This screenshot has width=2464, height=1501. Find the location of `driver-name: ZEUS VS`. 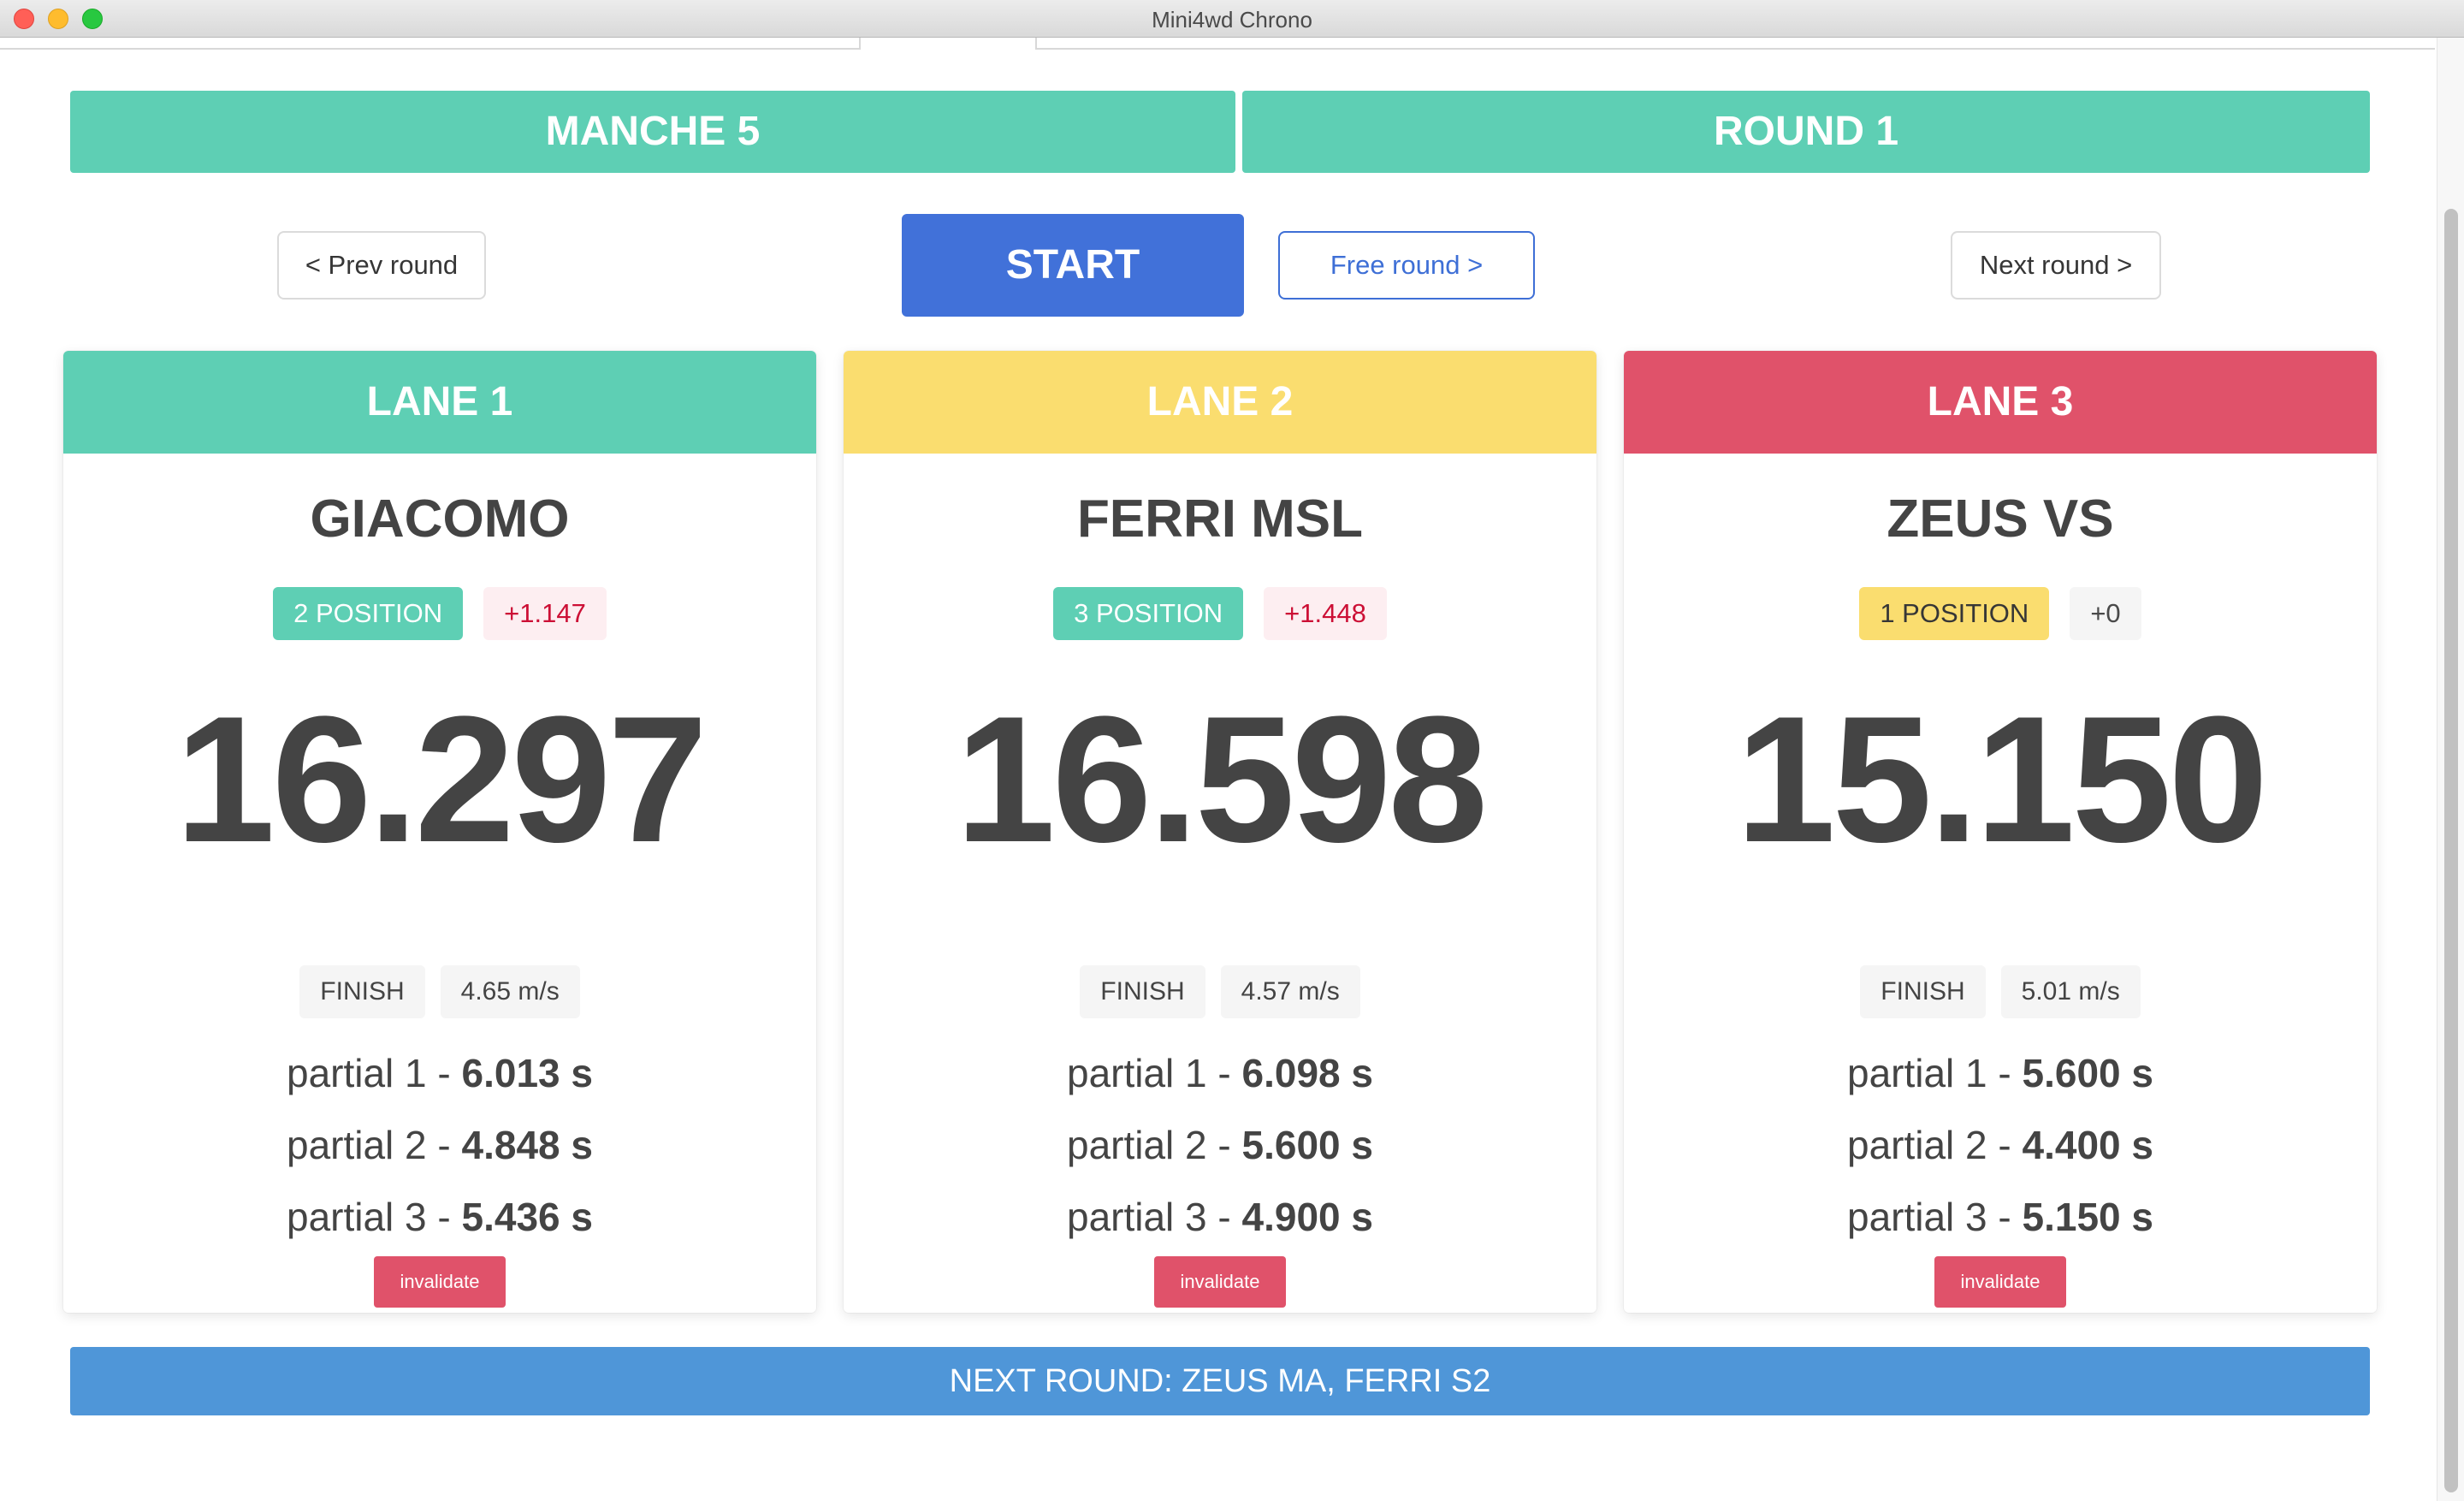

driver-name: ZEUS VS is located at coordinates (2000, 519).